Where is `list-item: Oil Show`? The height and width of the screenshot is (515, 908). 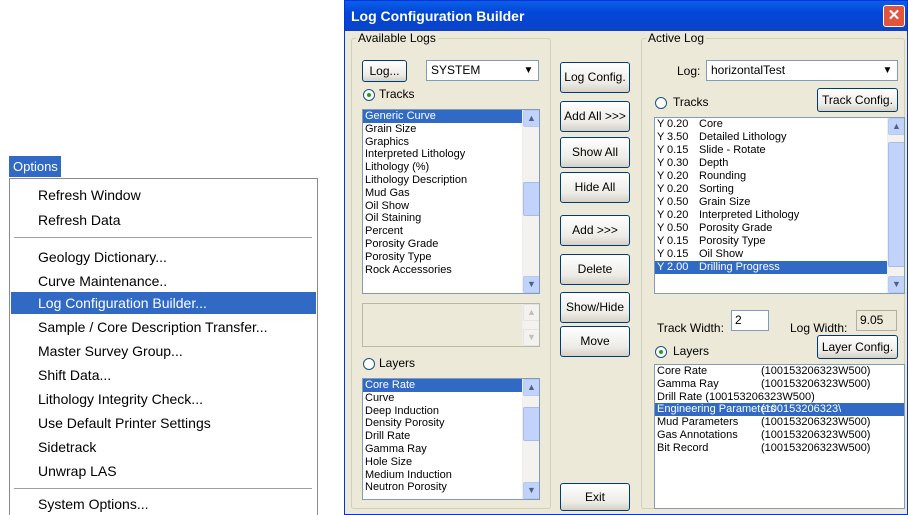
list-item: Oil Show is located at coordinates (451, 206).